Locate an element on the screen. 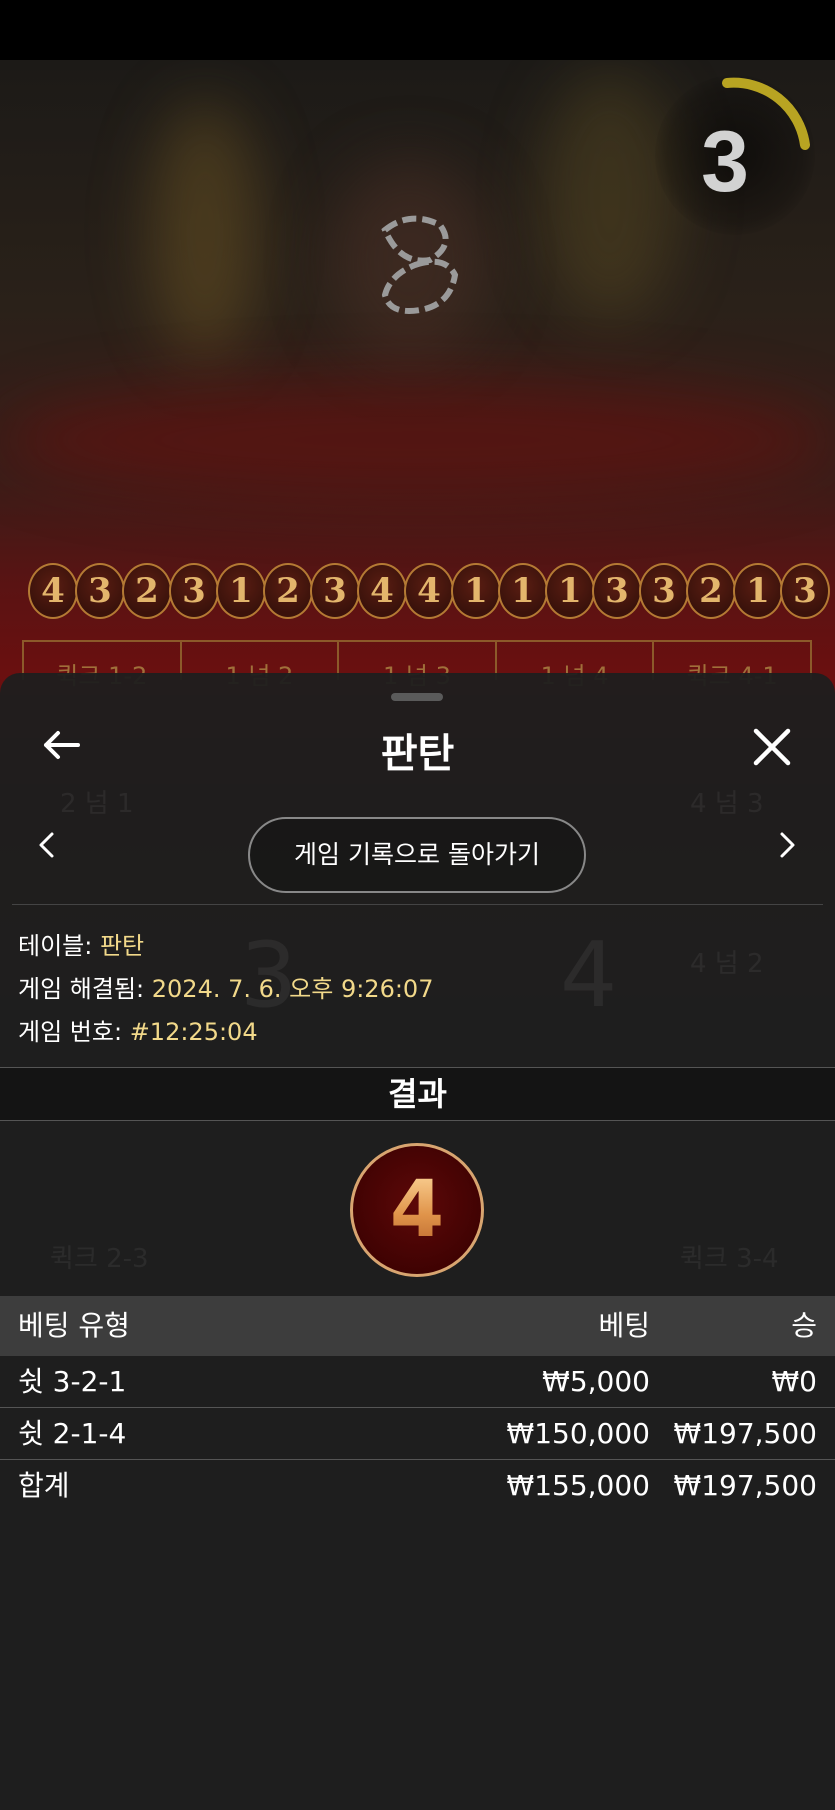 The image size is (835, 1810). result-chip: 4 is located at coordinates (417, 1210).